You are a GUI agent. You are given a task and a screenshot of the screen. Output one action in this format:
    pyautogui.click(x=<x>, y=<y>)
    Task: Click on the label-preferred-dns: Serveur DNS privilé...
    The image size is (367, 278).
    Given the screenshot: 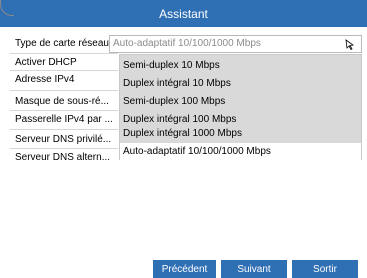 What is the action you would take?
    pyautogui.click(x=63, y=139)
    